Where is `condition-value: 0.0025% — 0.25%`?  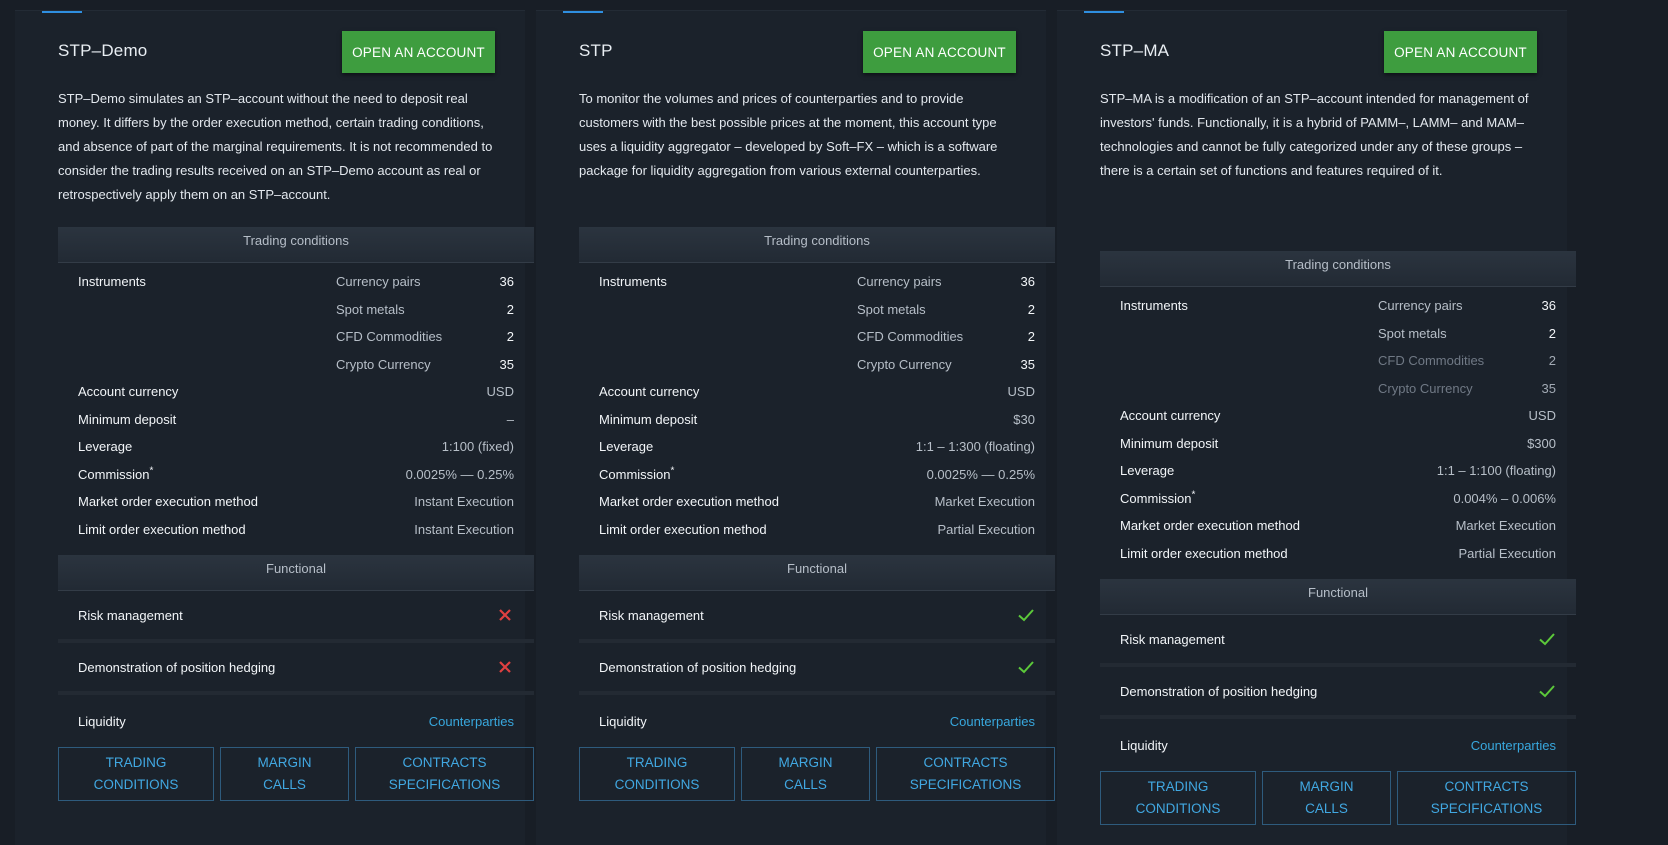
condition-value: 0.0025% — 0.25% is located at coordinates (980, 474).